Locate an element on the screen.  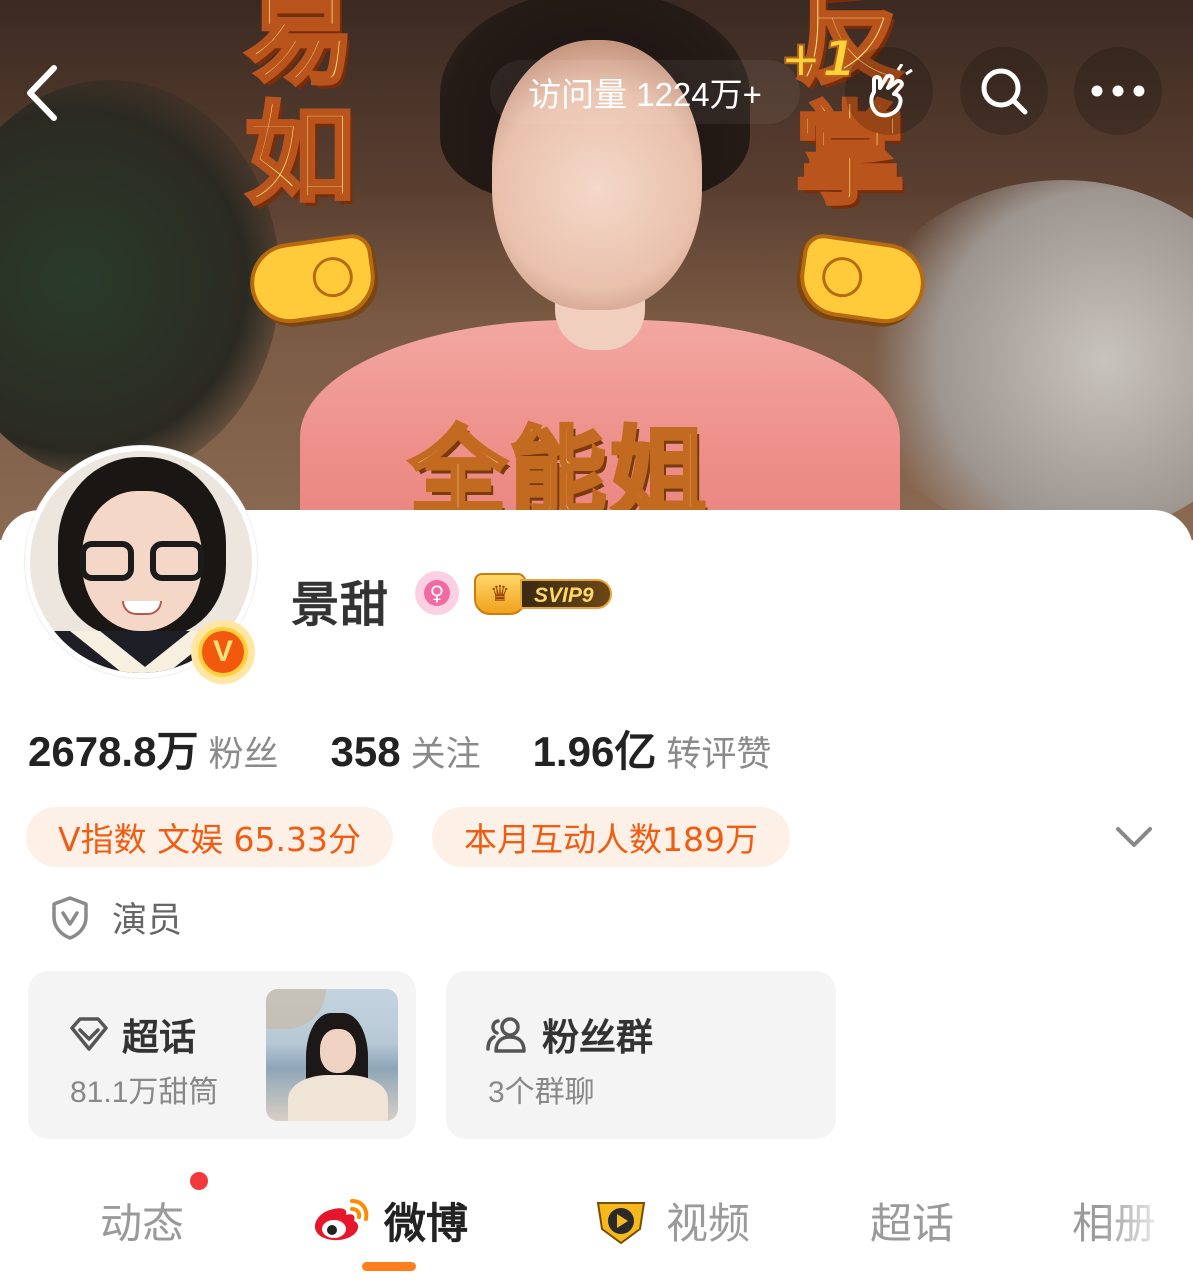
stat-value: 1.96亿 is located at coordinates (594, 751).